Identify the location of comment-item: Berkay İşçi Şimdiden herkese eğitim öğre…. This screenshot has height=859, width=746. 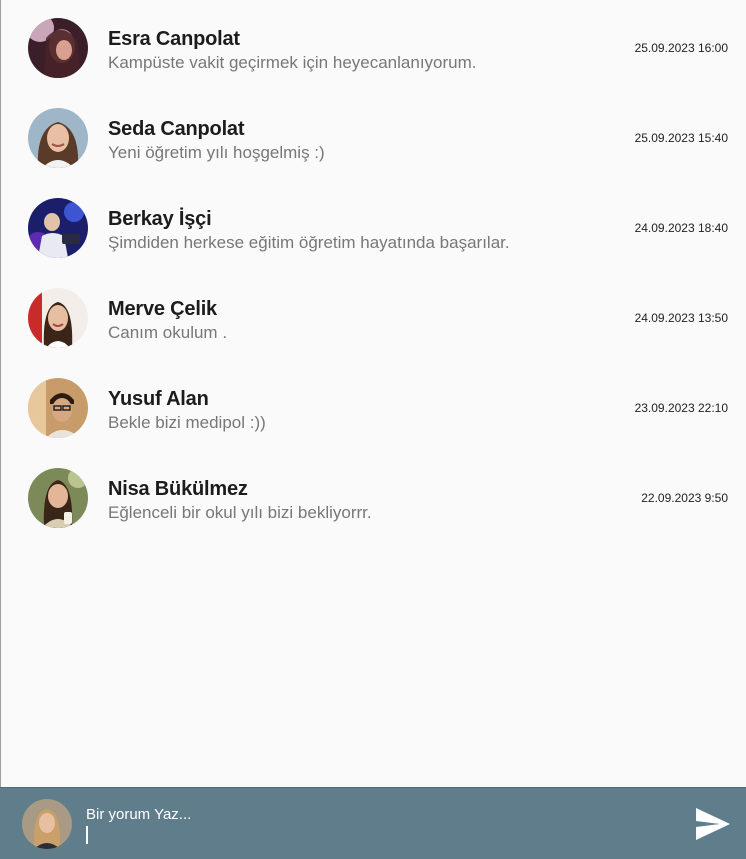
(373, 225).